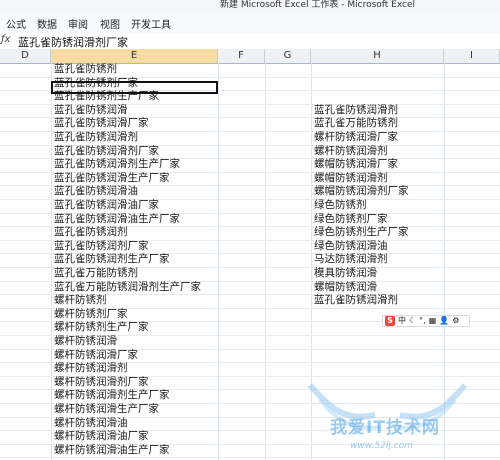  I want to click on active-cell-selection, so click(134, 87).